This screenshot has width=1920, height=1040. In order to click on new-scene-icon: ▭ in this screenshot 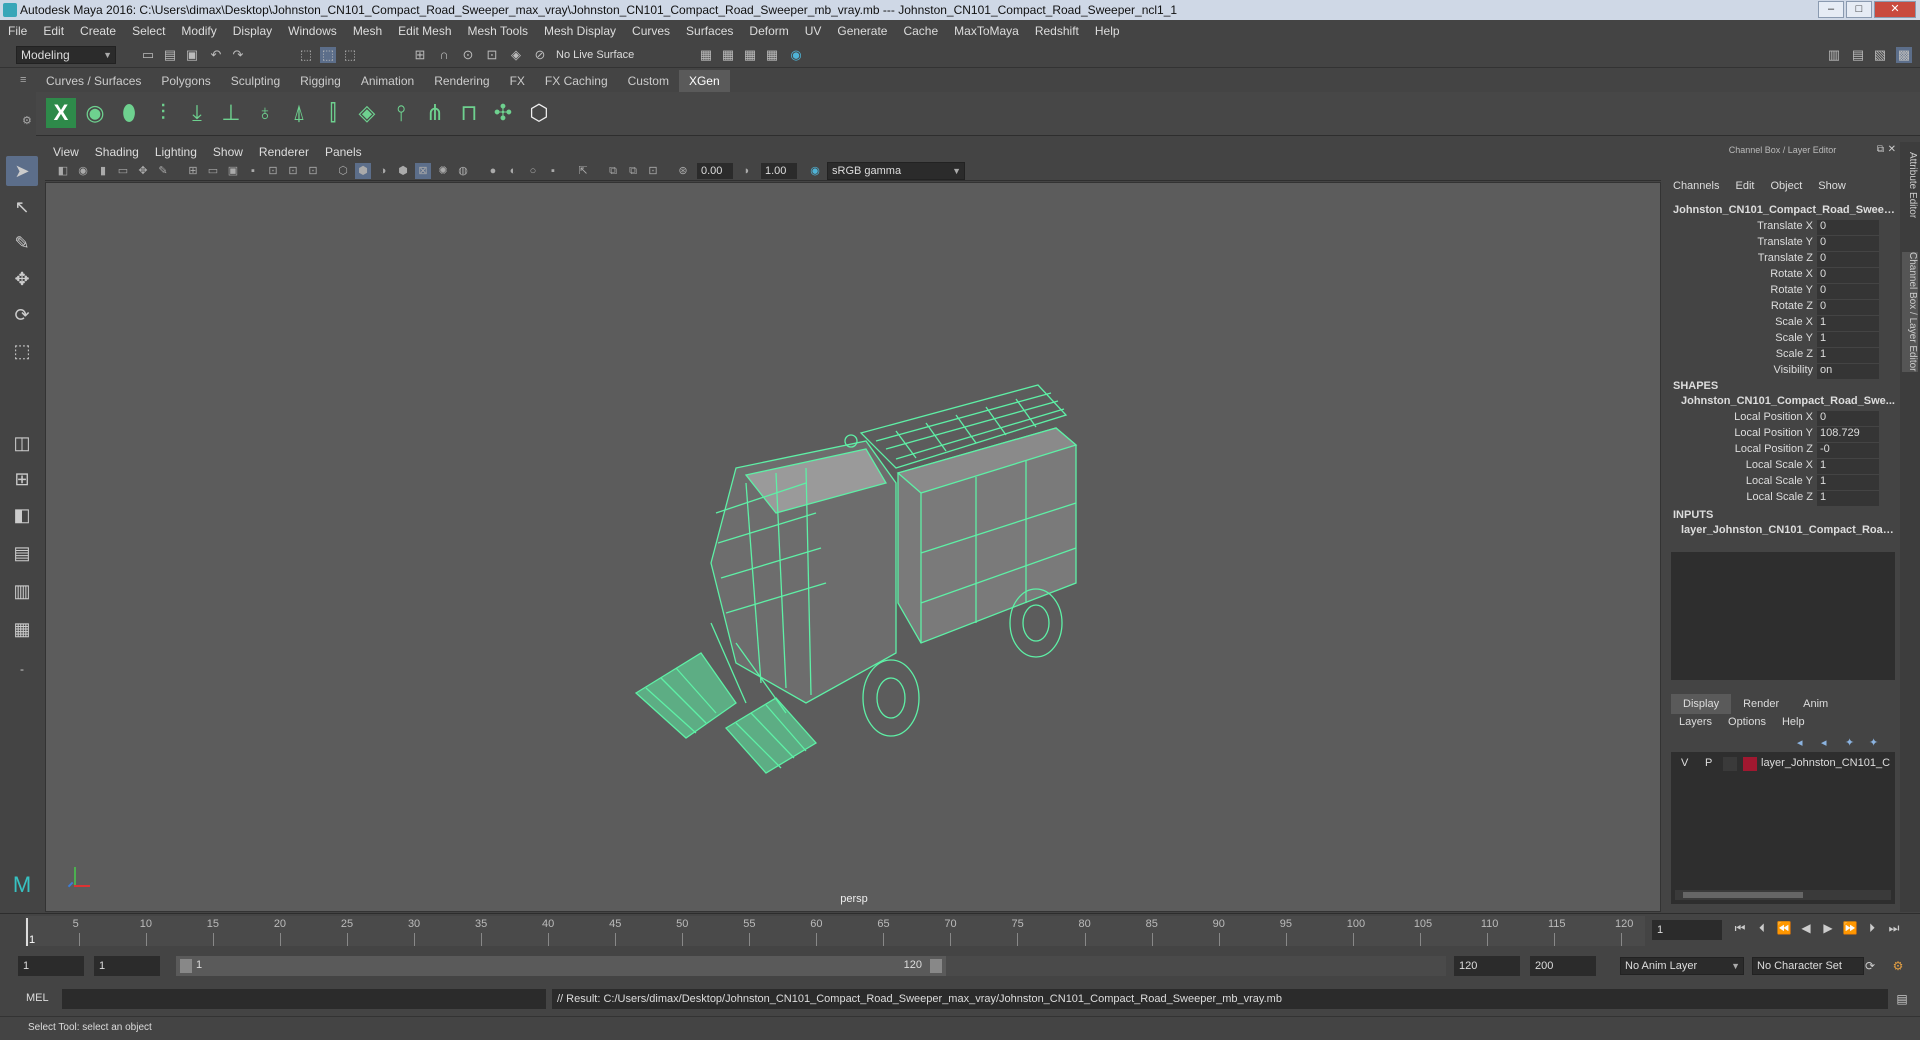, I will do `click(148, 55)`.